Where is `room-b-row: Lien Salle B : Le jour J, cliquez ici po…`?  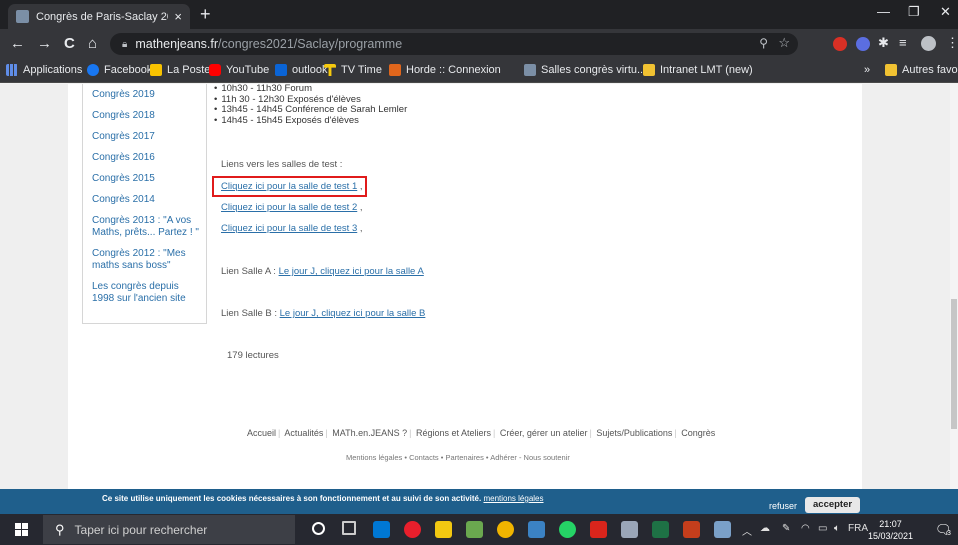
room-b-row: Lien Salle B : Le jour J, cliquez ici po… is located at coordinates (323, 313).